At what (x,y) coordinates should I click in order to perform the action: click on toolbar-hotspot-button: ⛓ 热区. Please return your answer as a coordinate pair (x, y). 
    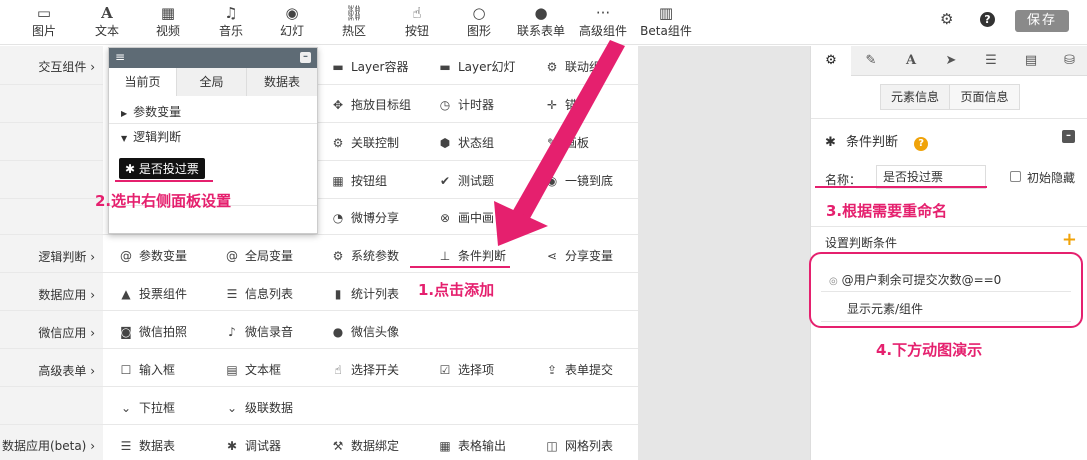
    Looking at the image, I should click on (354, 21).